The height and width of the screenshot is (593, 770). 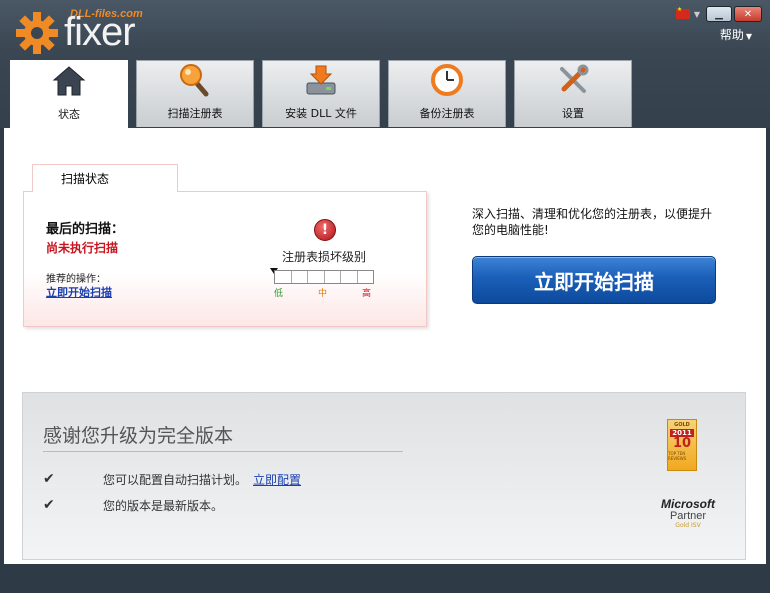 I want to click on meter-mid-label: 中, so click(x=323, y=294).